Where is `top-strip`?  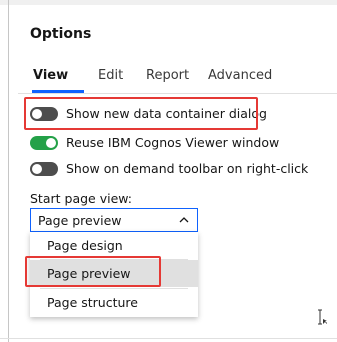 top-strip is located at coordinates (168, 2).